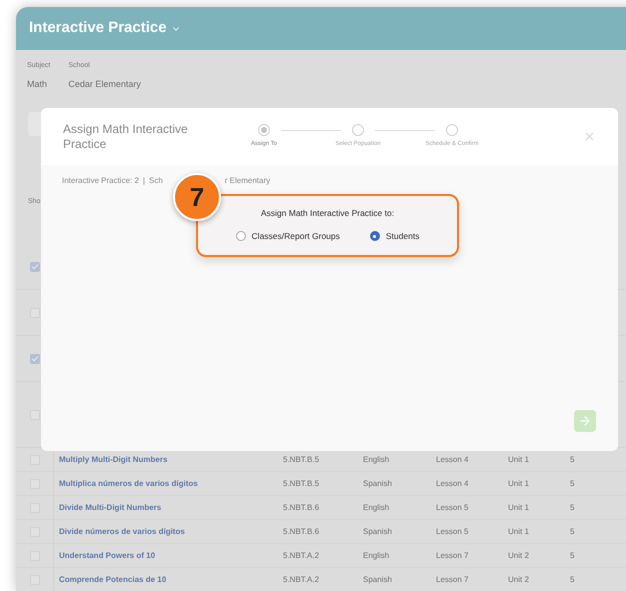 The height and width of the screenshot is (591, 626). Describe the element at coordinates (37, 84) in the screenshot. I see `filter-value: Math` at that location.